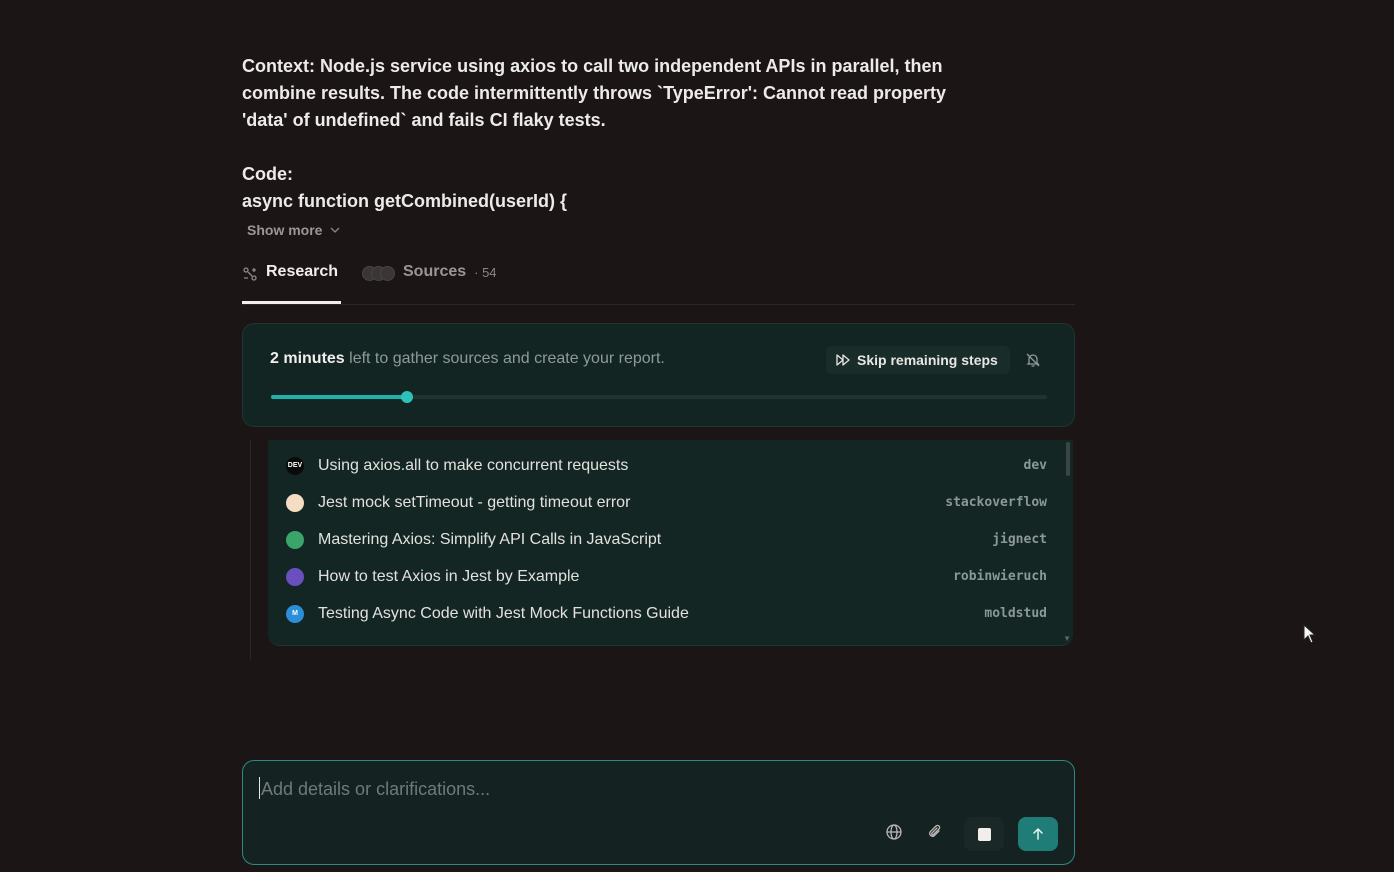  Describe the element at coordinates (927, 360) in the screenshot. I see `skip-label: Skip remaining steps` at that location.